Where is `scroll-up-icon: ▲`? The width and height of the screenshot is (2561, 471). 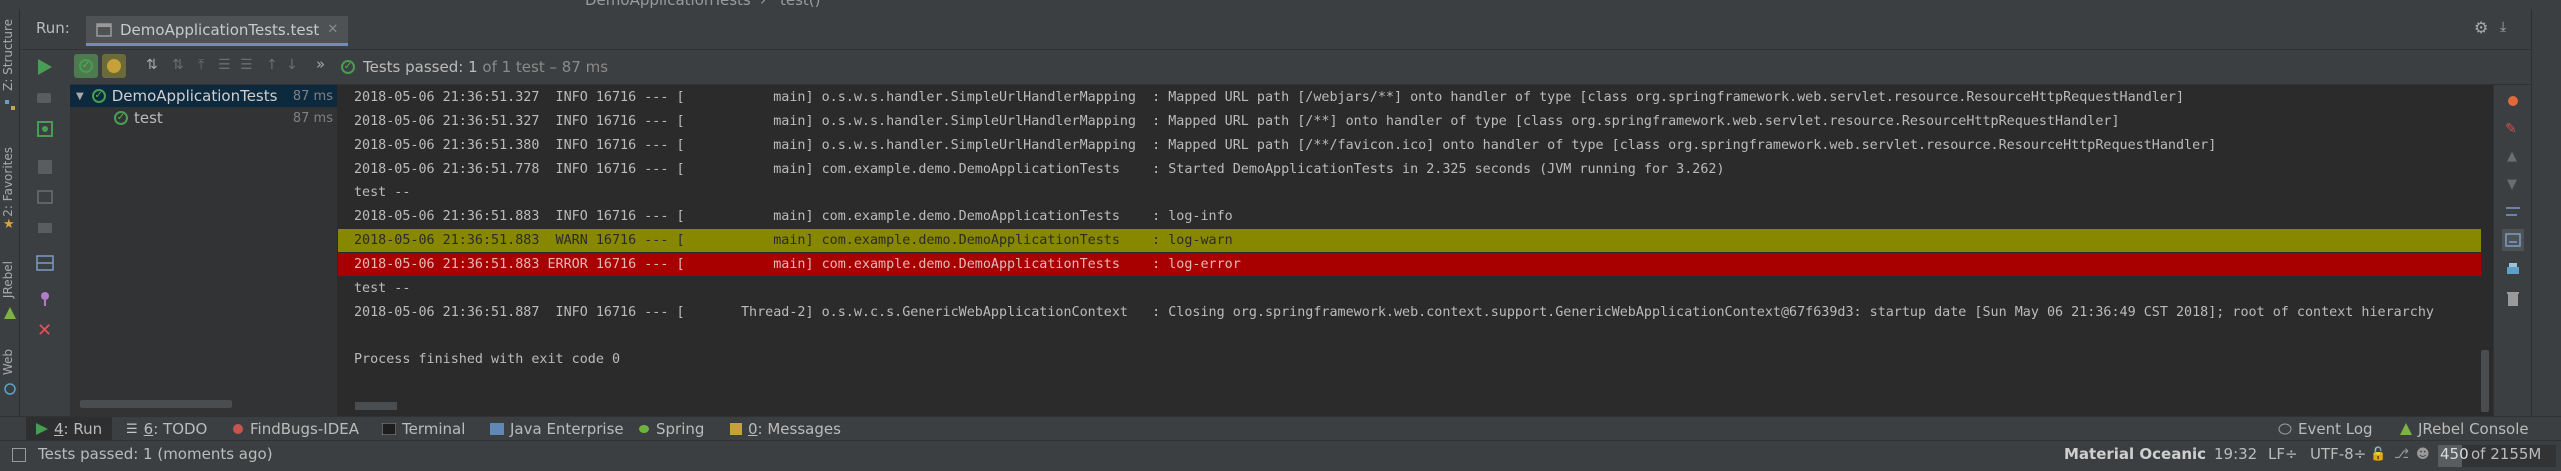
scroll-up-icon: ▲ is located at coordinates (2512, 156).